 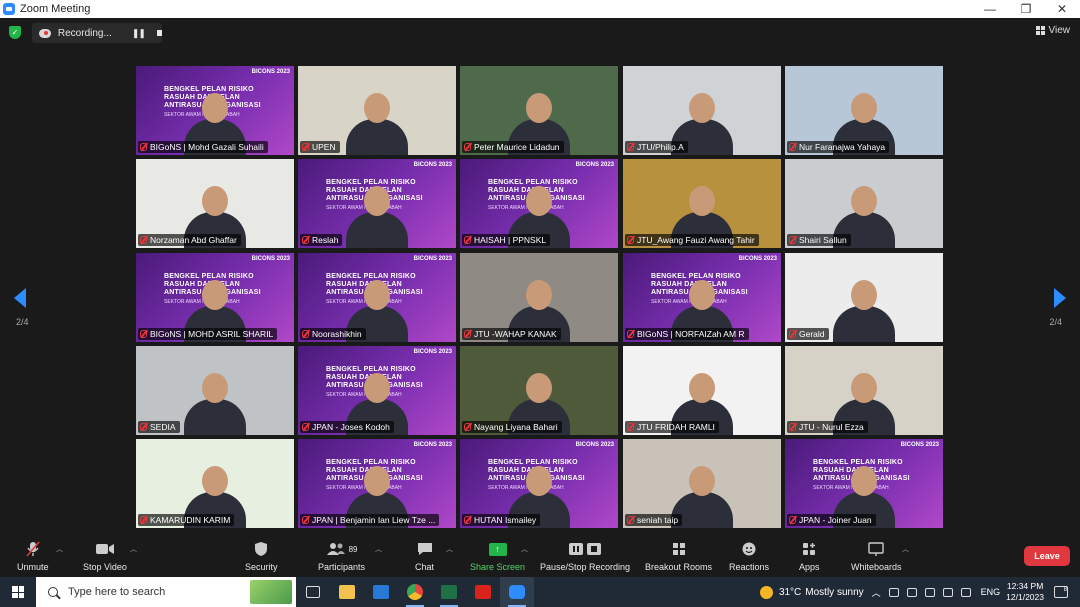 I want to click on breakout-rooms-button: Breakout Rooms, so click(x=678, y=556).